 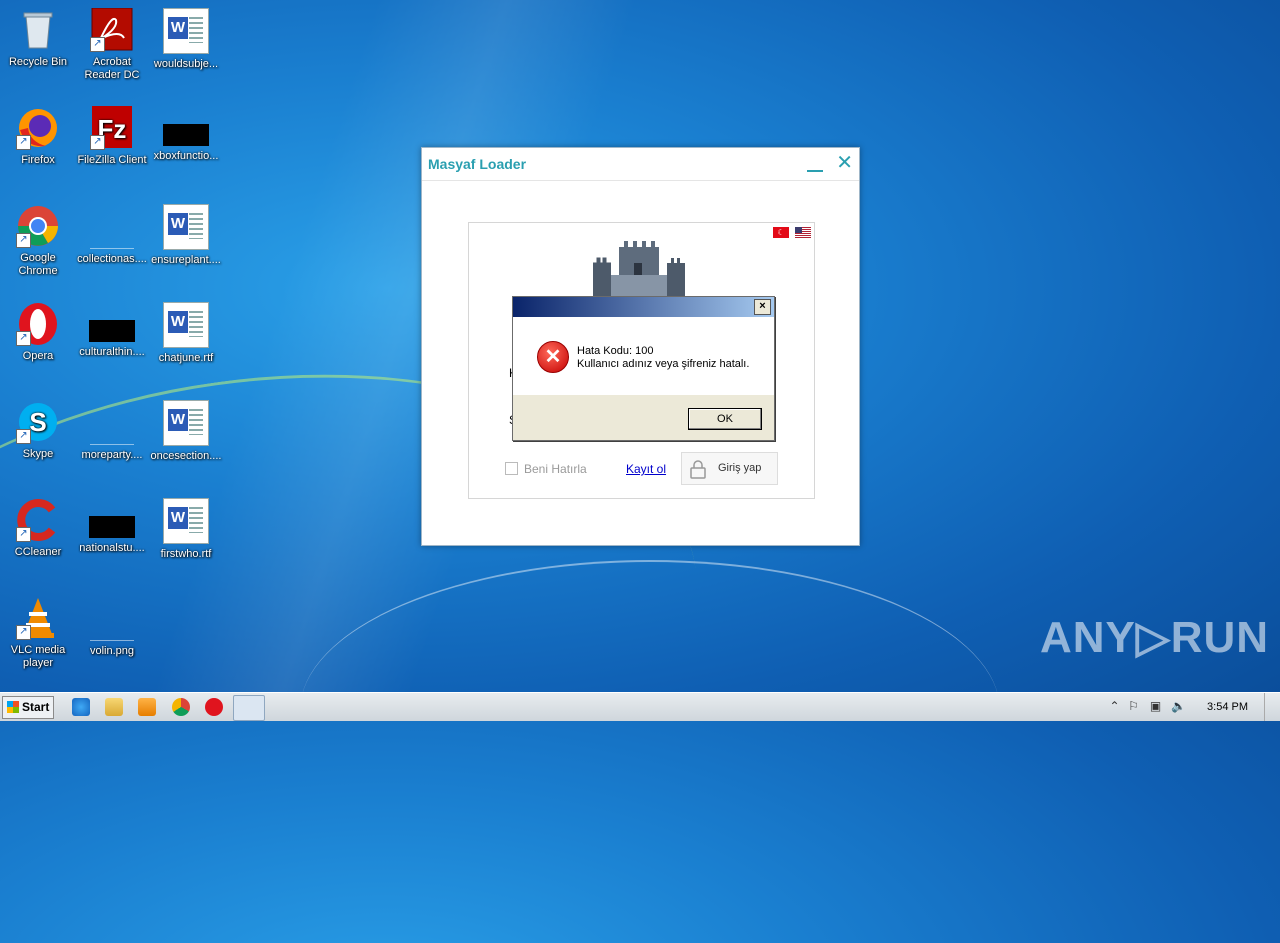 I want to click on us-flag-icon, so click(x=803, y=232).